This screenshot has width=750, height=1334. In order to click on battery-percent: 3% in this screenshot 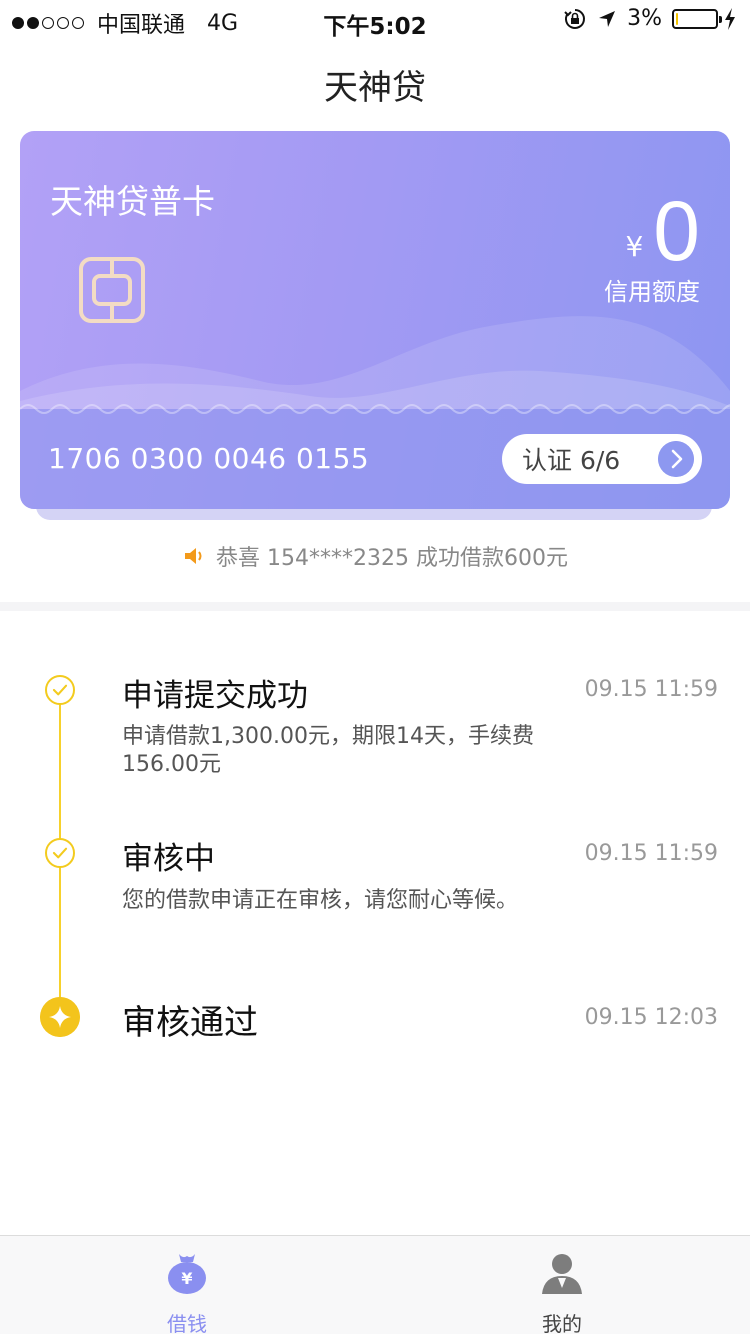, I will do `click(644, 18)`.